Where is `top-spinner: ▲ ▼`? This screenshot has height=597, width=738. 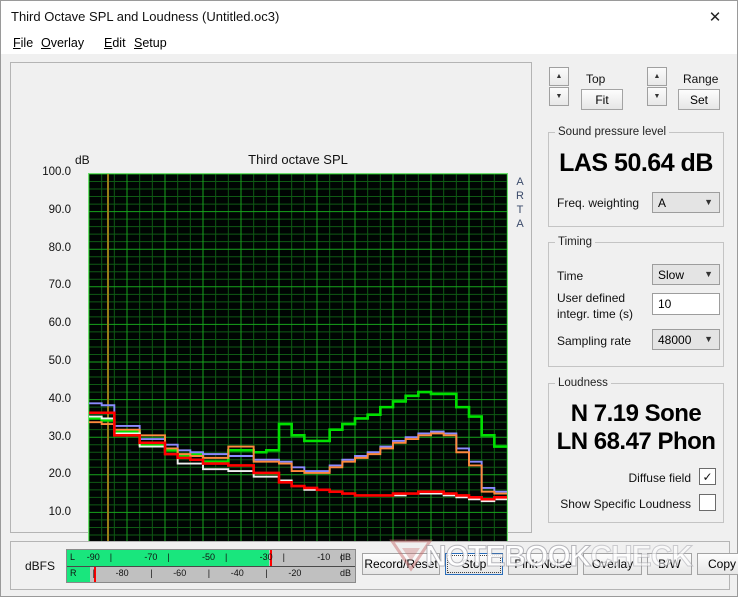 top-spinner: ▲ ▼ is located at coordinates (559, 87).